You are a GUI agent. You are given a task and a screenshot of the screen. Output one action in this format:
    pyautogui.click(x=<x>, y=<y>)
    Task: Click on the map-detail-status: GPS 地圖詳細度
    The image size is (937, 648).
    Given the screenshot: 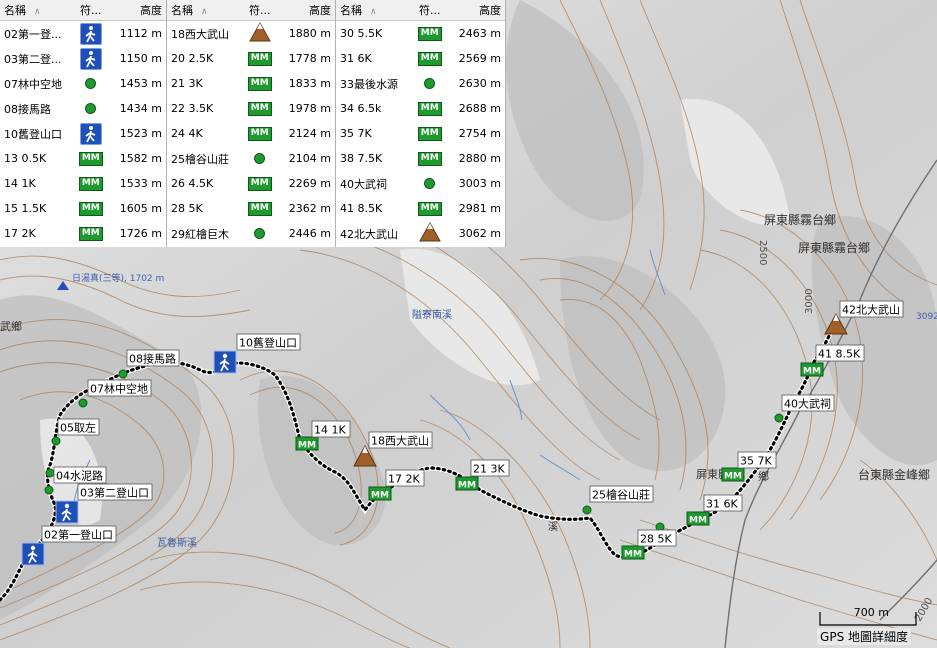 What is the action you would take?
    pyautogui.click(x=864, y=636)
    